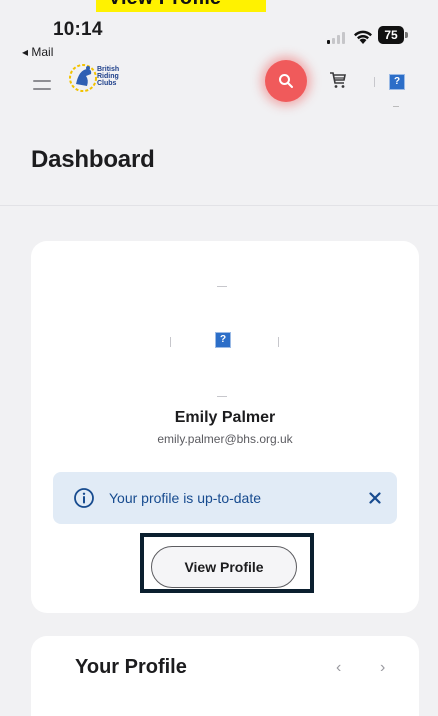 The image size is (438, 716). Describe the element at coordinates (84, 498) in the screenshot. I see `info-icon` at that location.